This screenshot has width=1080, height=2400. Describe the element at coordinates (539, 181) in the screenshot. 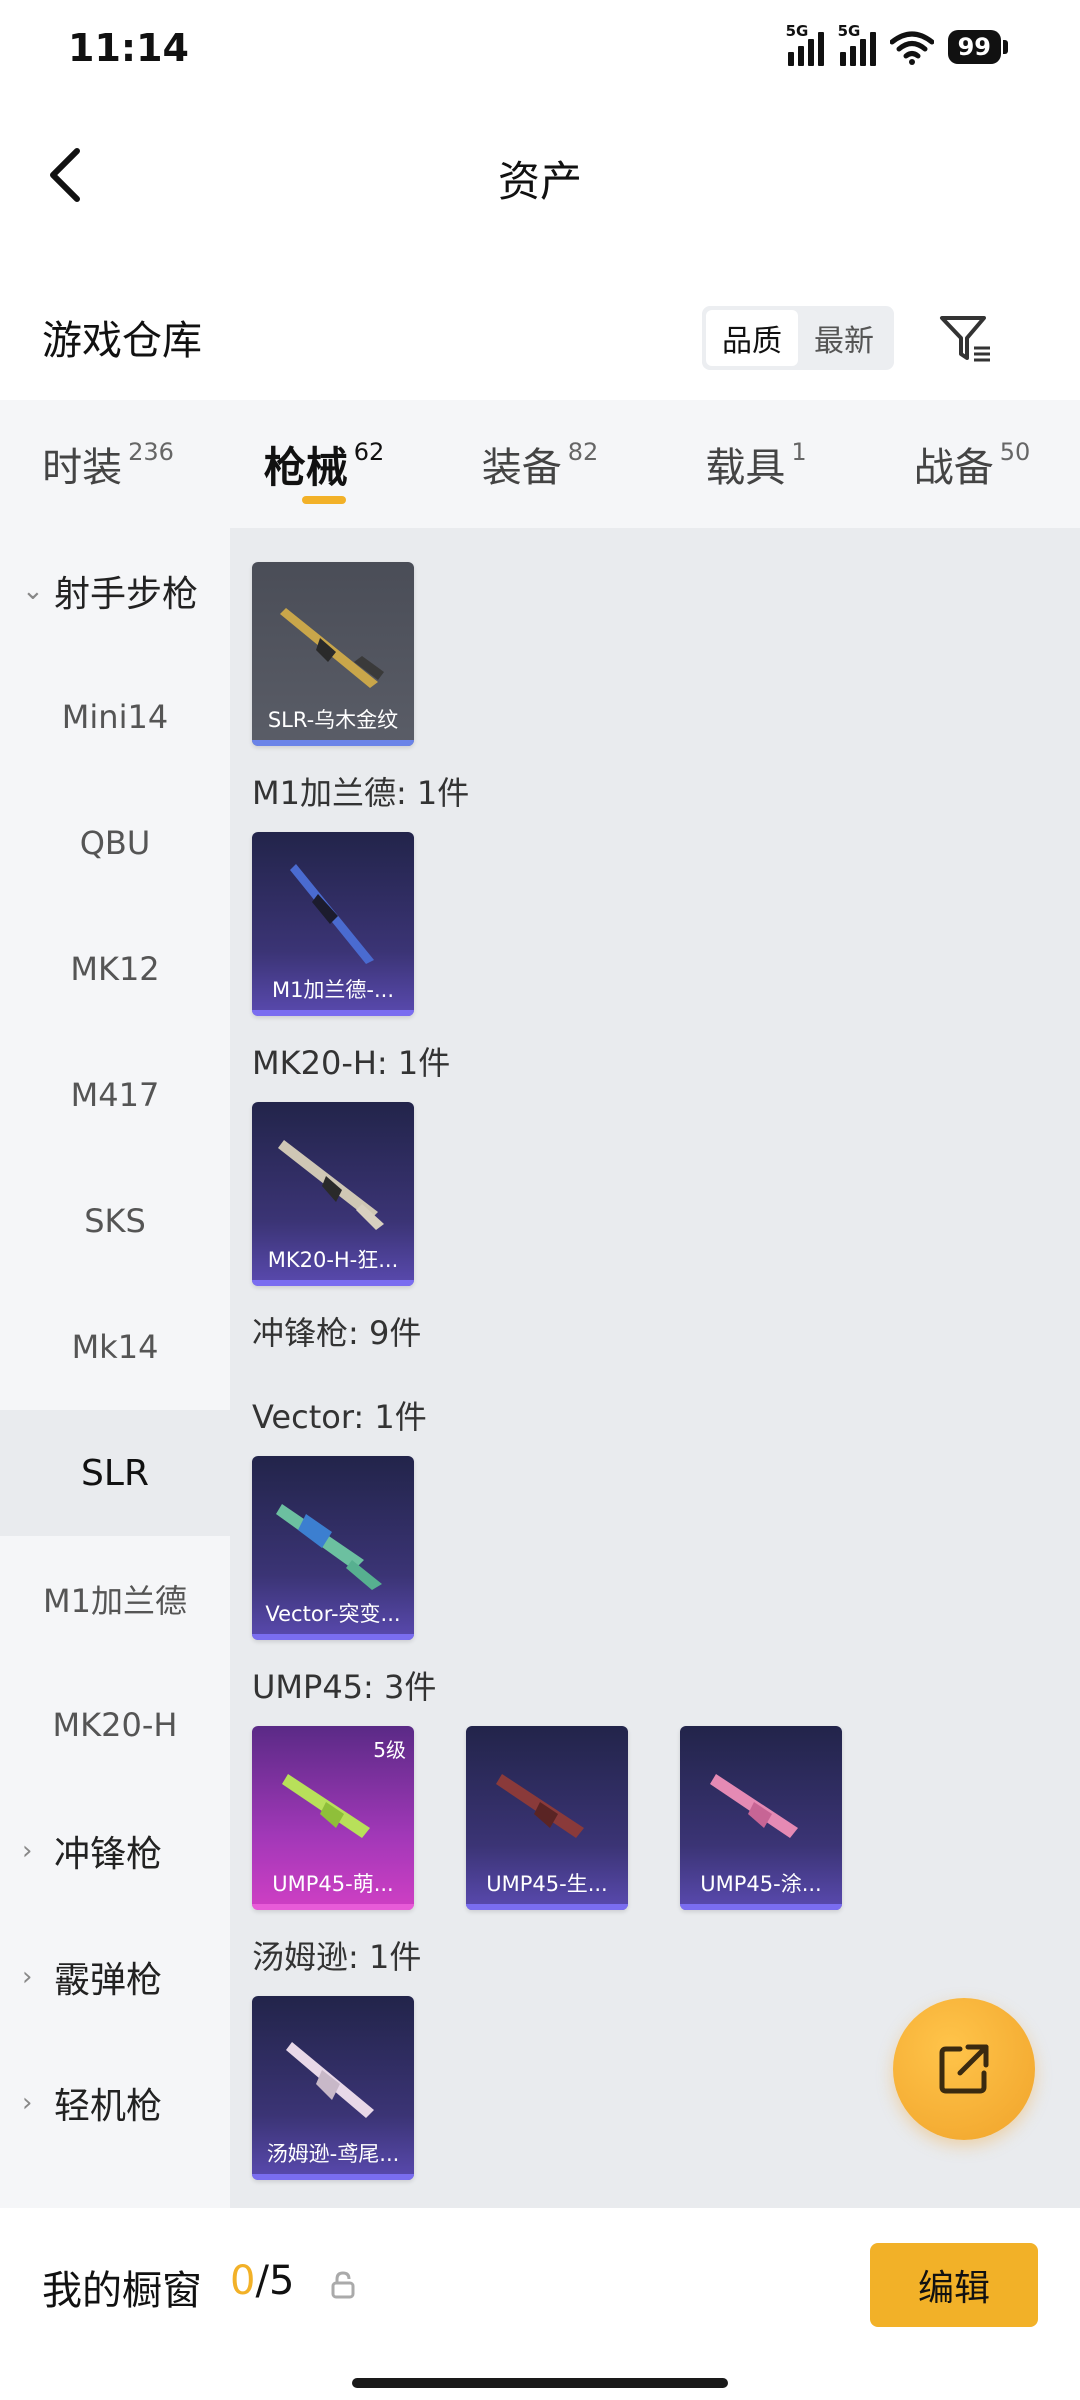

I see `page-title: 资产` at that location.